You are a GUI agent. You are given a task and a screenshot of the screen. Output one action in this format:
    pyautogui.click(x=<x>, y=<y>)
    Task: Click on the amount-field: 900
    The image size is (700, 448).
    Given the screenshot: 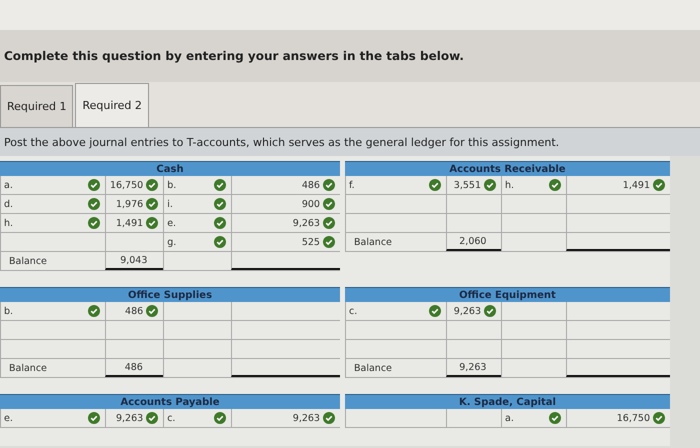 What is the action you would take?
    pyautogui.click(x=285, y=204)
    